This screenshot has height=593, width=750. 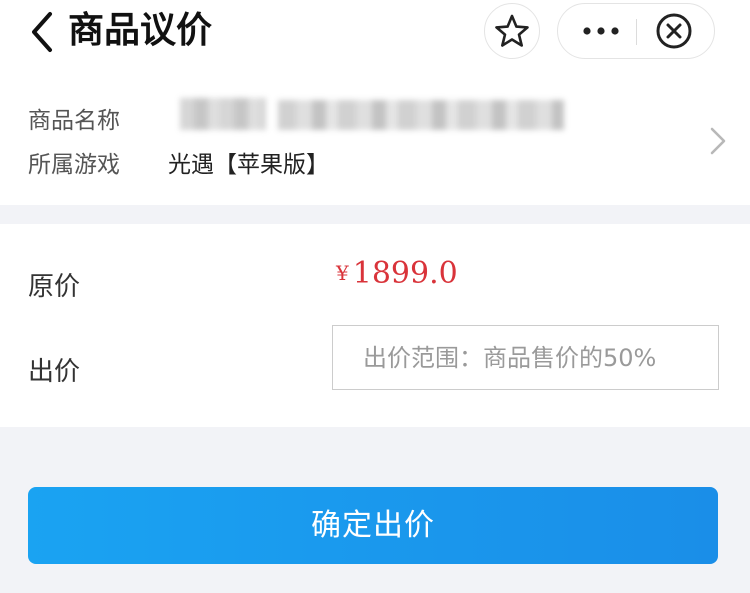 What do you see at coordinates (54, 372) in the screenshot?
I see `bid-label: 出价` at bounding box center [54, 372].